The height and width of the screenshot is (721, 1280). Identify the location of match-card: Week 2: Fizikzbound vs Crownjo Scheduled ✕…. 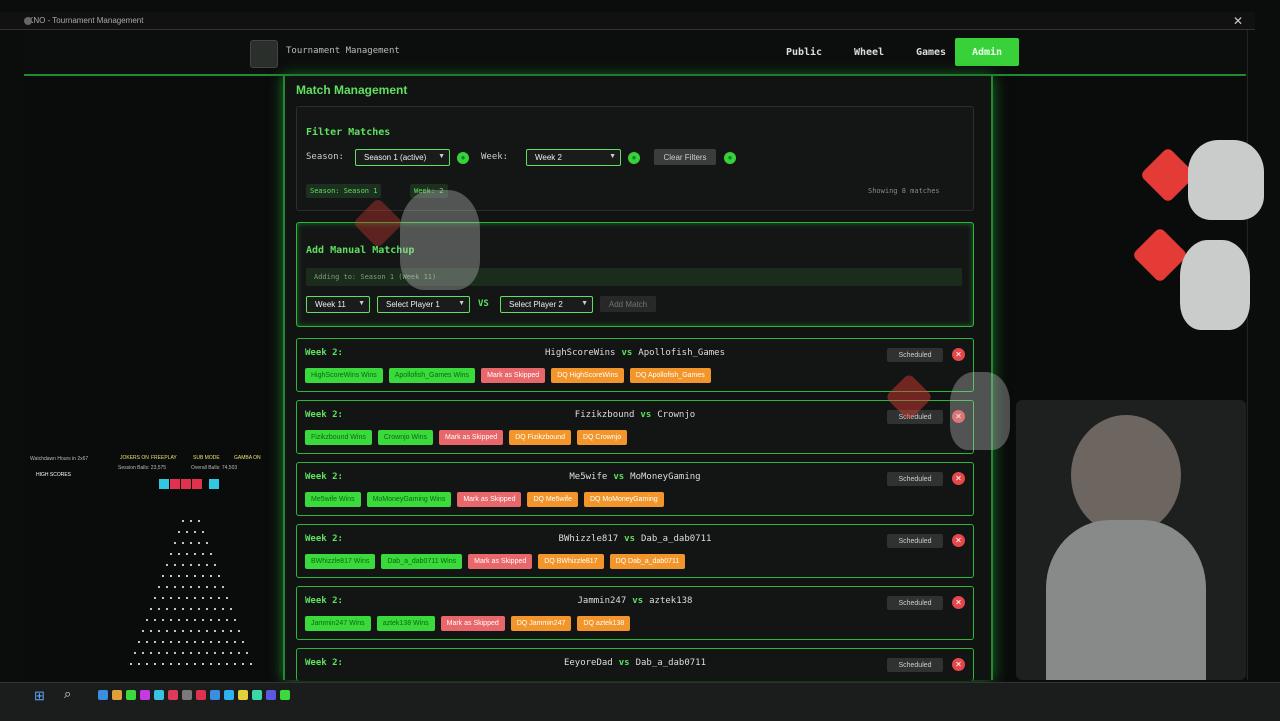
(635, 427).